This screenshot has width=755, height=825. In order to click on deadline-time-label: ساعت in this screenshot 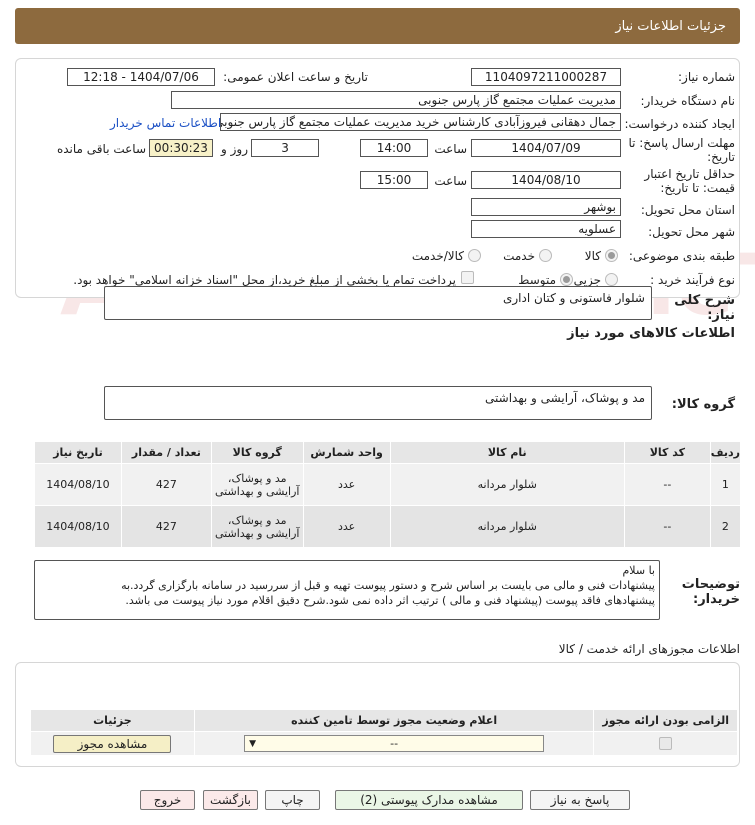, I will do `click(450, 149)`.